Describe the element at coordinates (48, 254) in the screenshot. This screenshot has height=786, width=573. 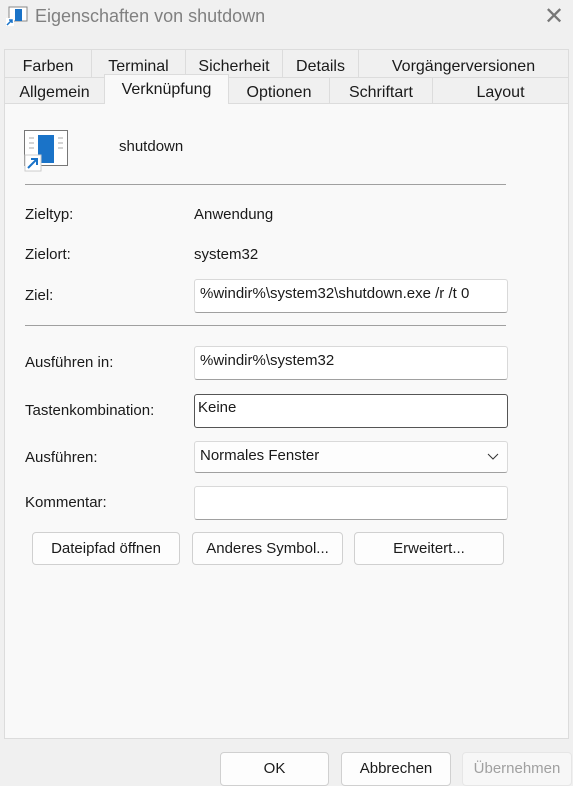
I see `zielort-label: Zielort:` at that location.